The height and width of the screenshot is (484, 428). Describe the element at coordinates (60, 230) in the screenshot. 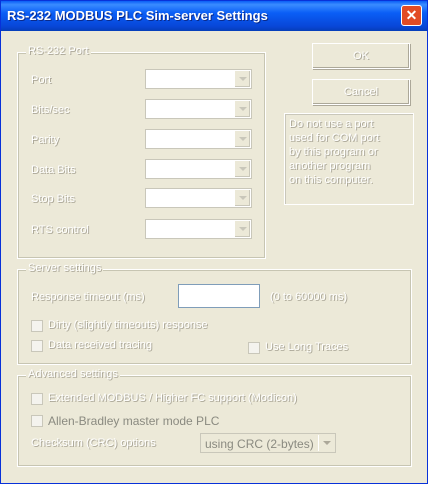

I see `rts-control-label: RTS control` at that location.